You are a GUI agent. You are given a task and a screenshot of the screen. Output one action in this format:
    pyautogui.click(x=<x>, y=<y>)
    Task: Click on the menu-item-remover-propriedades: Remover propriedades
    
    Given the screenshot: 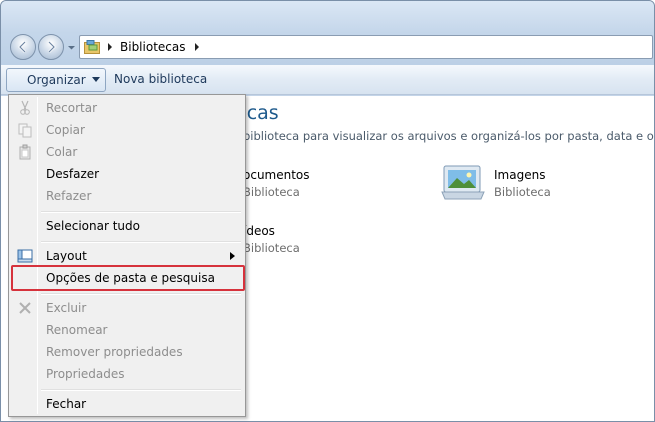 What is the action you would take?
    pyautogui.click(x=127, y=352)
    